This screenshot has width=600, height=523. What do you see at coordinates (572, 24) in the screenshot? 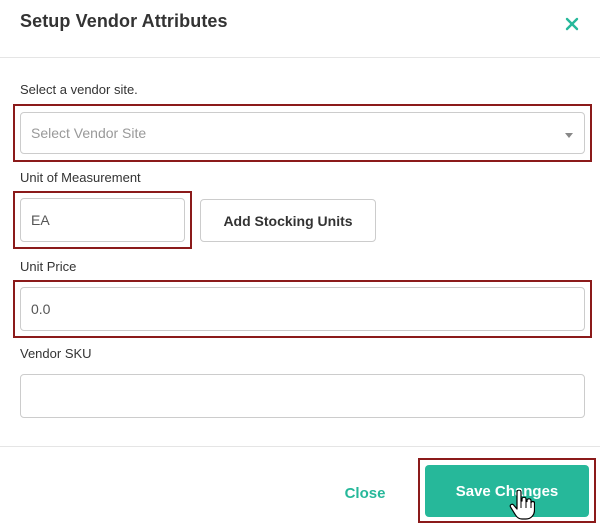
I see `close-icon` at bounding box center [572, 24].